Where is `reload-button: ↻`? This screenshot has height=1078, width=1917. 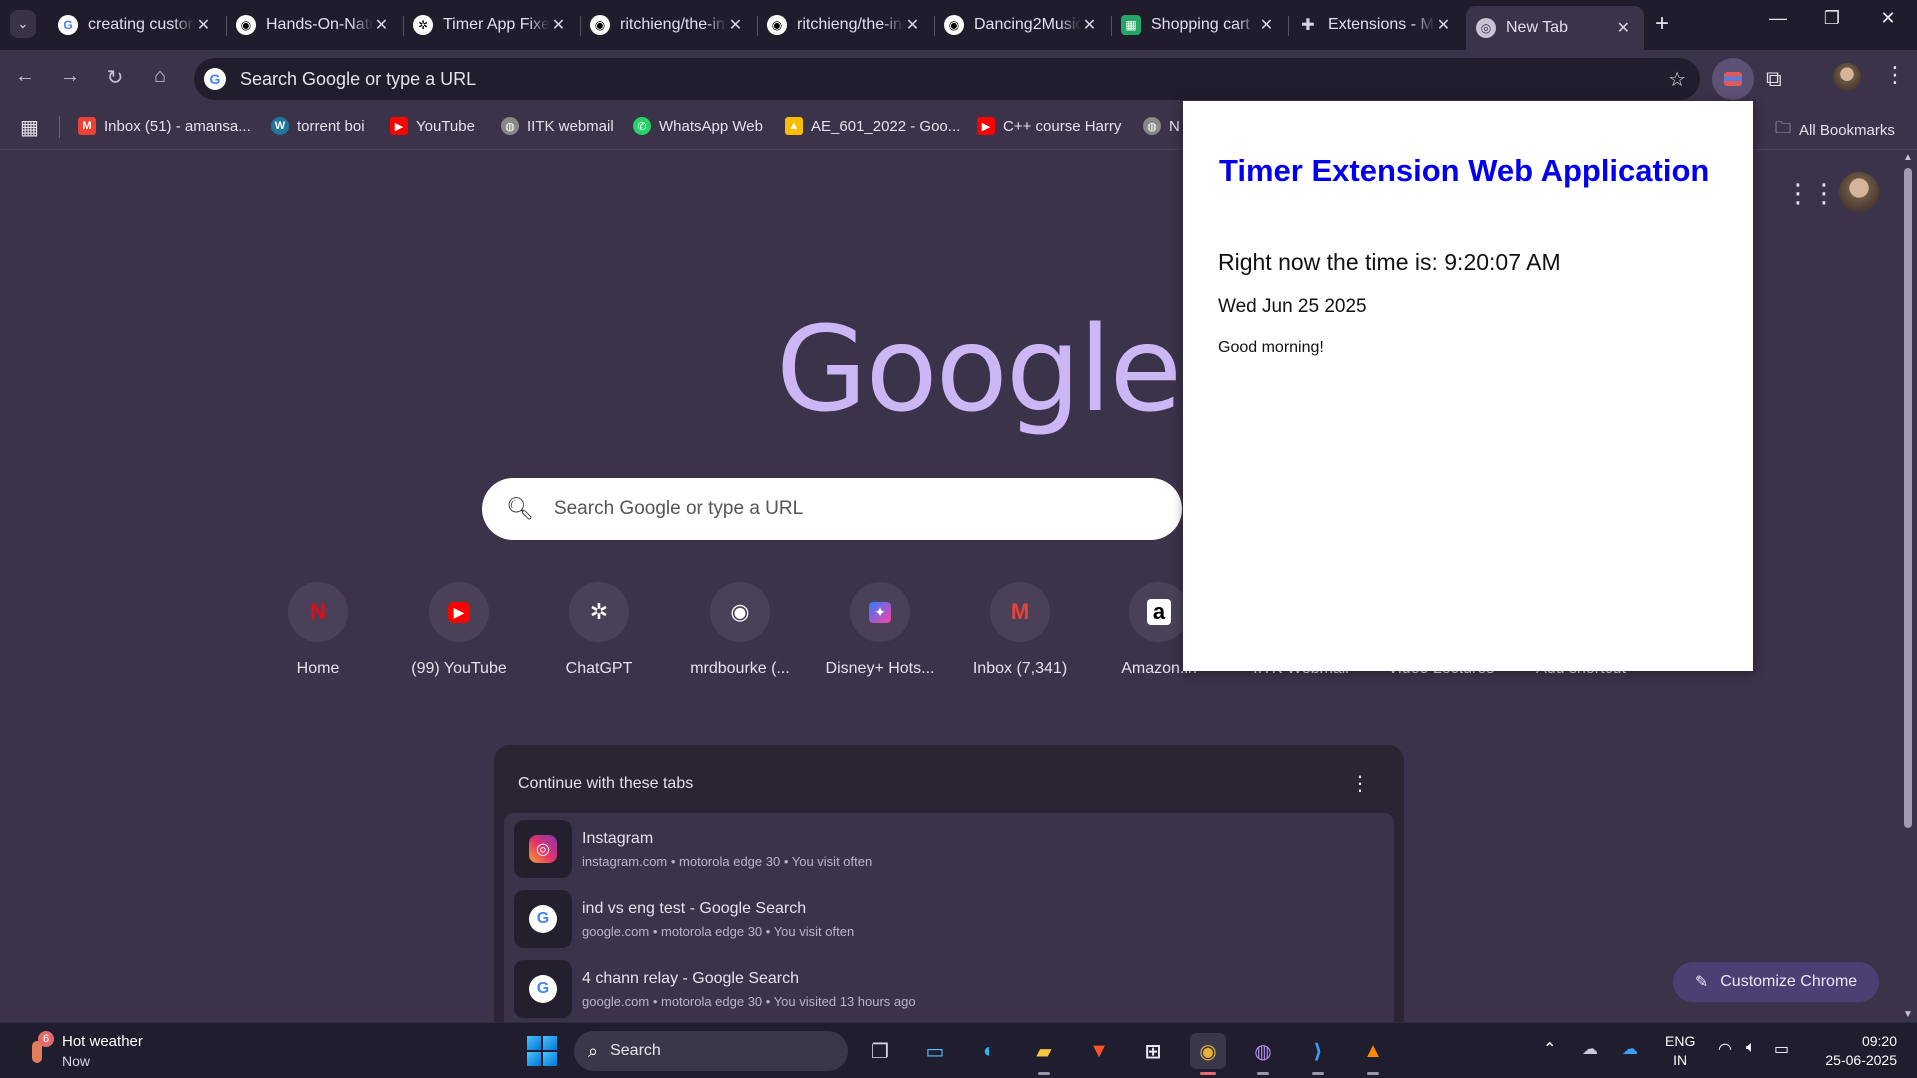
reload-button: ↻ is located at coordinates (115, 77).